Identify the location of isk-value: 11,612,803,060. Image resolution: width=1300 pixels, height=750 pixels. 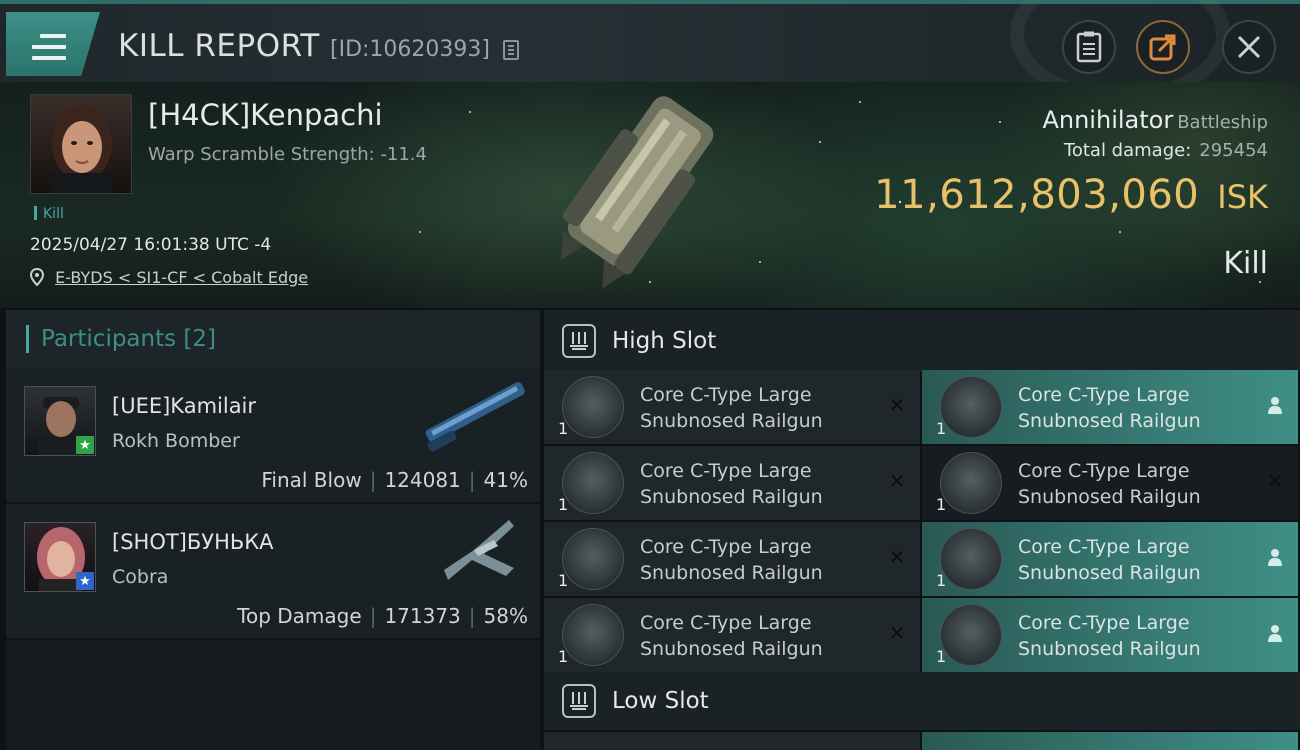
(1037, 195).